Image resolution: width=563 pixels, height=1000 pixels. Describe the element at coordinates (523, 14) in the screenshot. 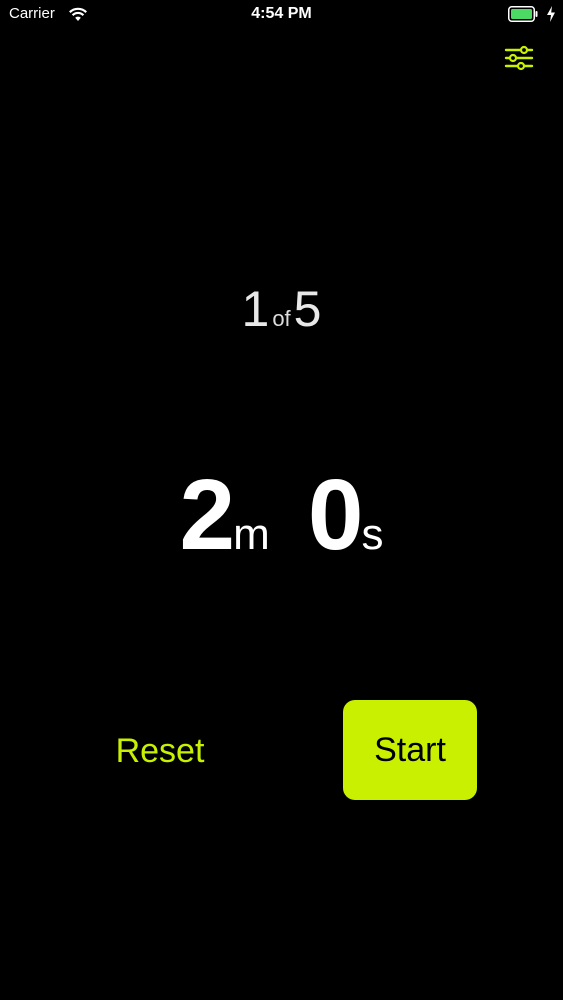

I see `battery-icon` at that location.